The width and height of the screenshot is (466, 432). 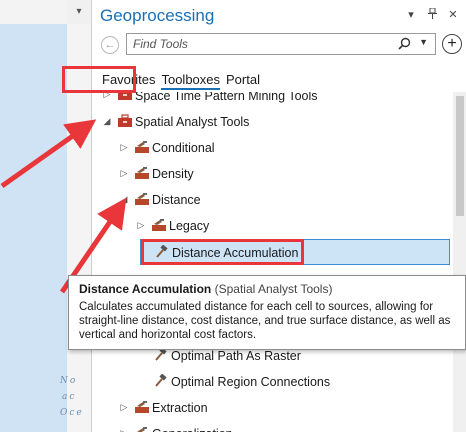 What do you see at coordinates (452, 44) in the screenshot?
I see `add-button: +` at bounding box center [452, 44].